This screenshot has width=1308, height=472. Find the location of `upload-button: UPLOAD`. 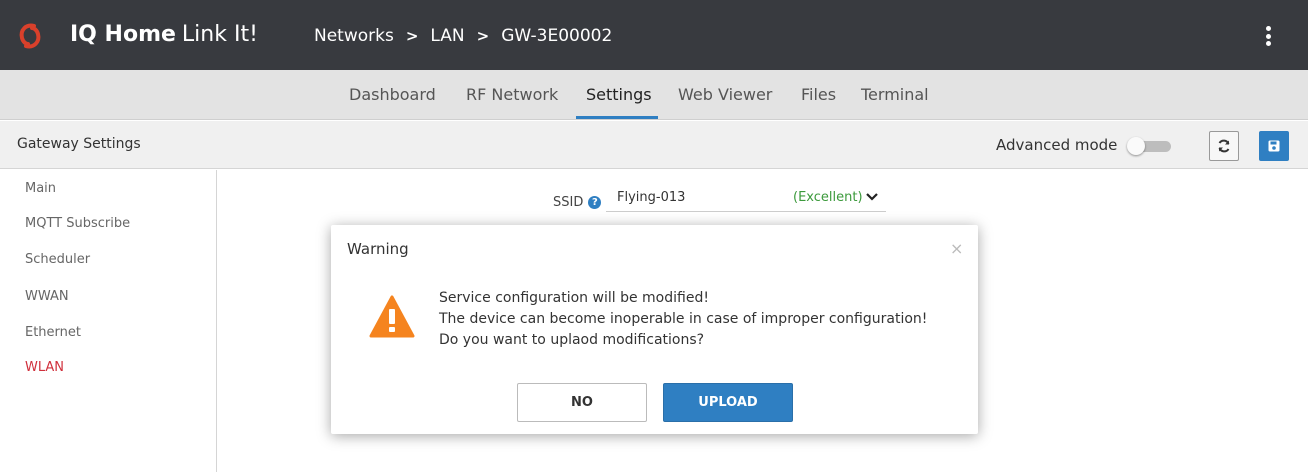

upload-button: UPLOAD is located at coordinates (728, 402).